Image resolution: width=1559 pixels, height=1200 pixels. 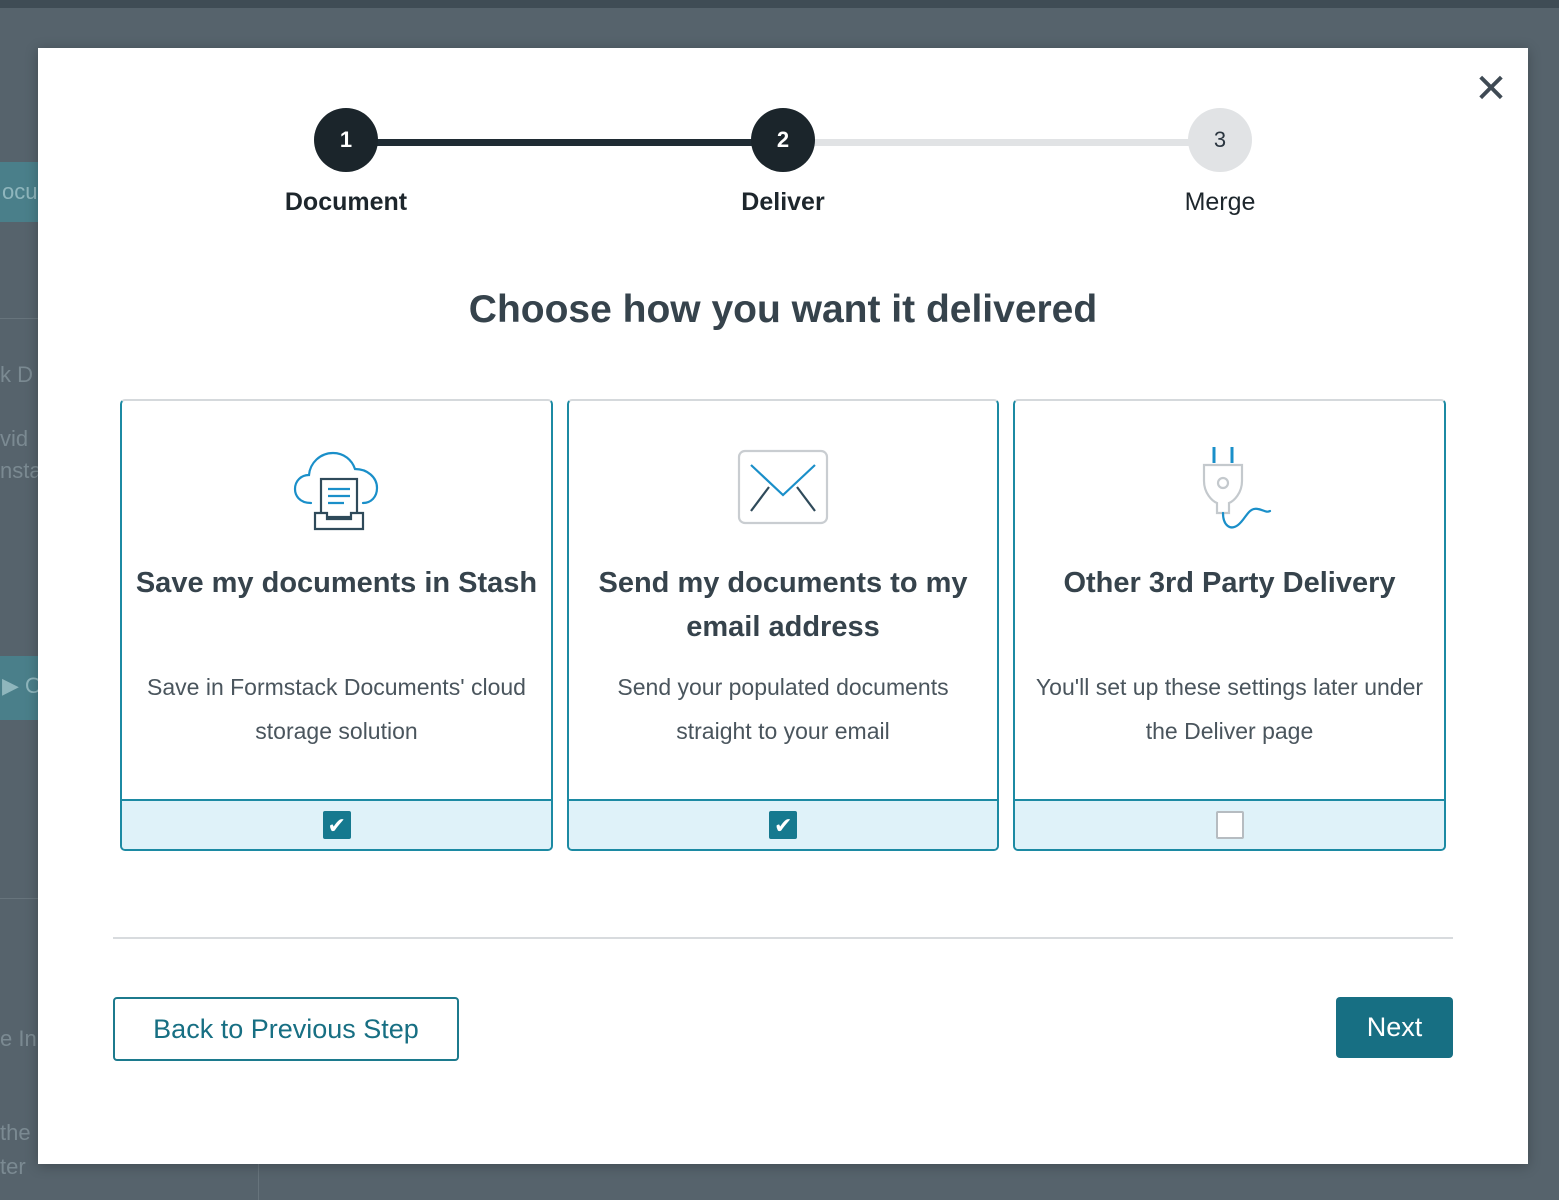 I want to click on progress-stepper: 1 Document 2 Deliver 3 Merge, so click(x=783, y=168).